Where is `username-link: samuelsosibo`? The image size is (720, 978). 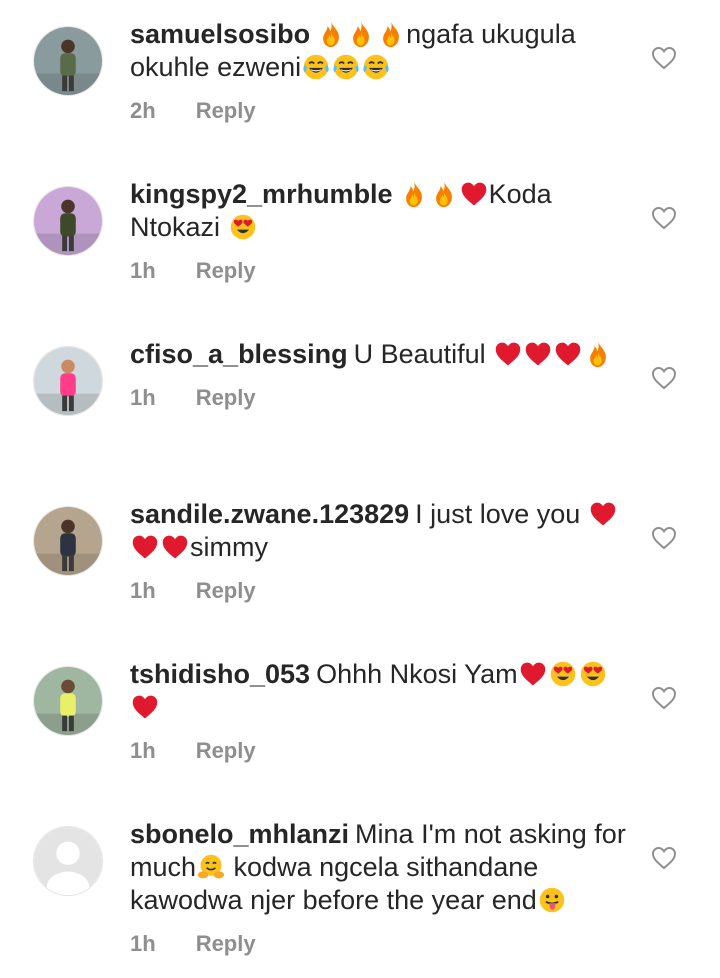
username-link: samuelsosibo is located at coordinates (220, 34).